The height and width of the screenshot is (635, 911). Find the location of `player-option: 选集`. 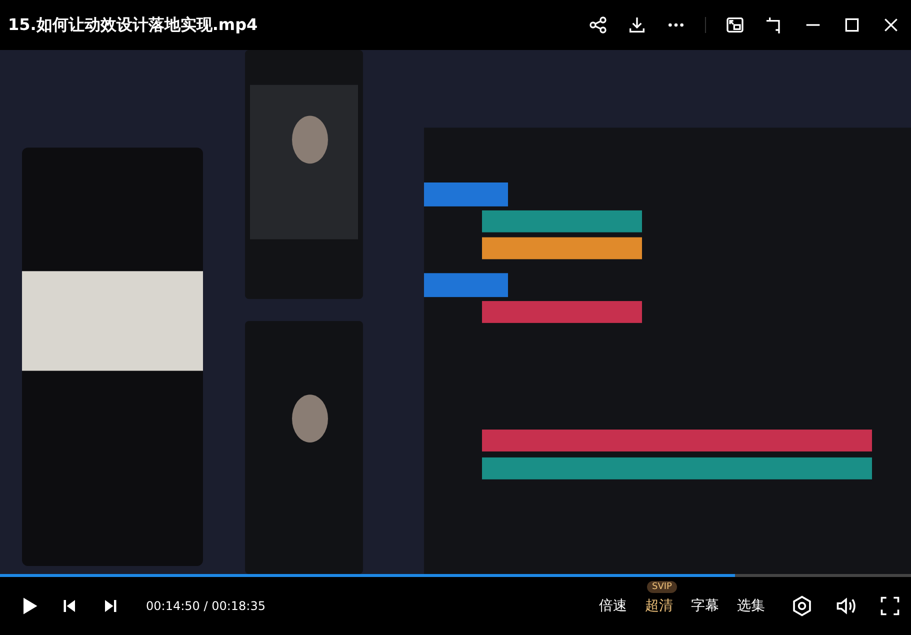

player-option: 选集 is located at coordinates (751, 606).